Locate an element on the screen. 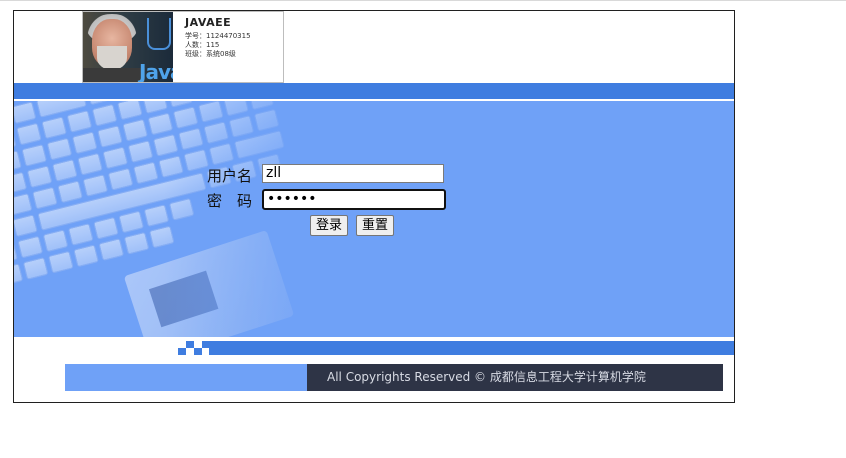 The height and width of the screenshot is (458, 846). footer: All Copyrights Reserved © 成都信息工程大学计算机学院 is located at coordinates (394, 377).